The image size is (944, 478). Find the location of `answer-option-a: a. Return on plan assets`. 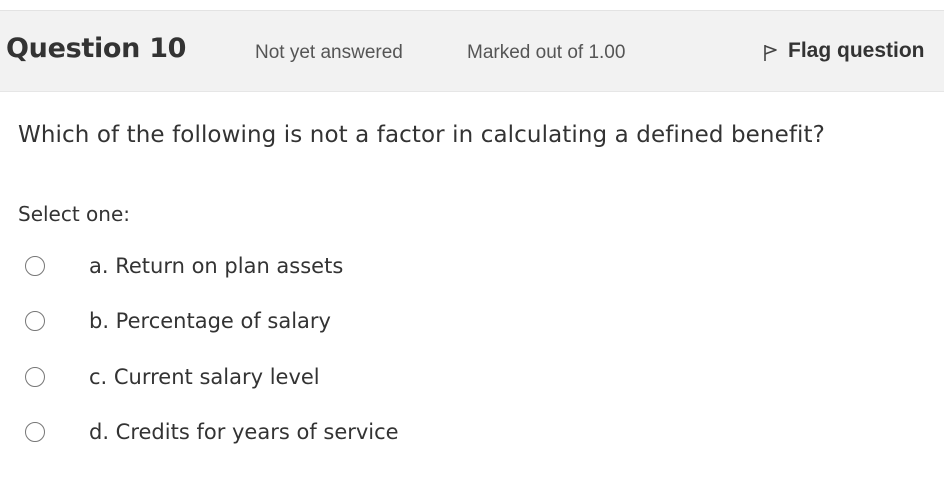

answer-option-a: a. Return on plan assets is located at coordinates (184, 266).